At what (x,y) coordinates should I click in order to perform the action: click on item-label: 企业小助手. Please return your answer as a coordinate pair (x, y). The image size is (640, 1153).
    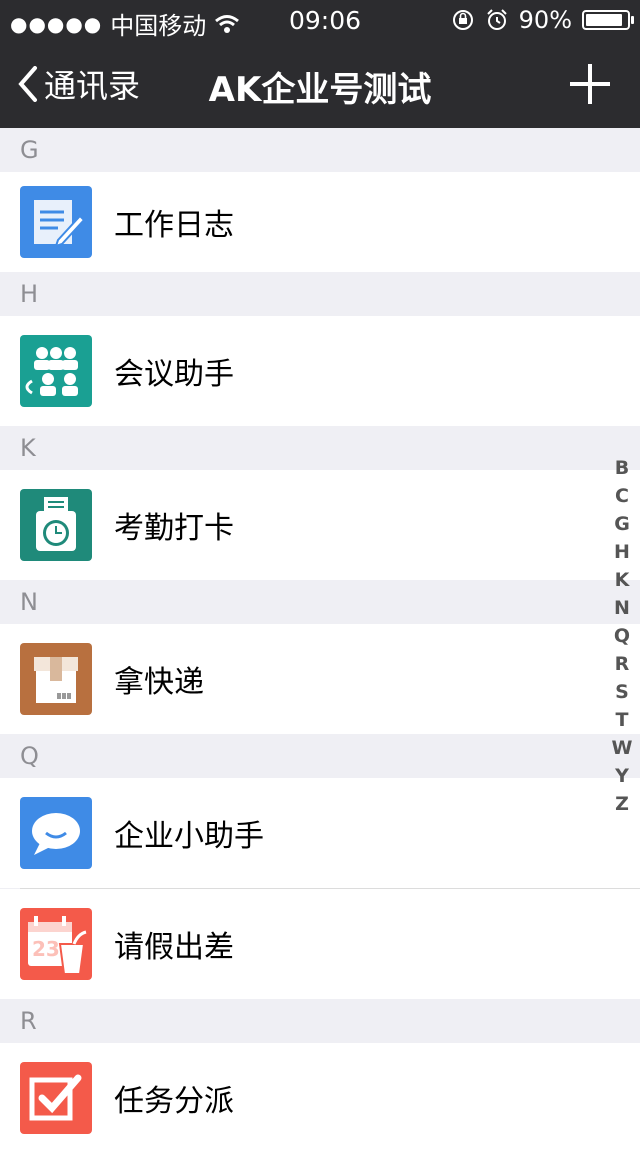
    Looking at the image, I should click on (189, 836).